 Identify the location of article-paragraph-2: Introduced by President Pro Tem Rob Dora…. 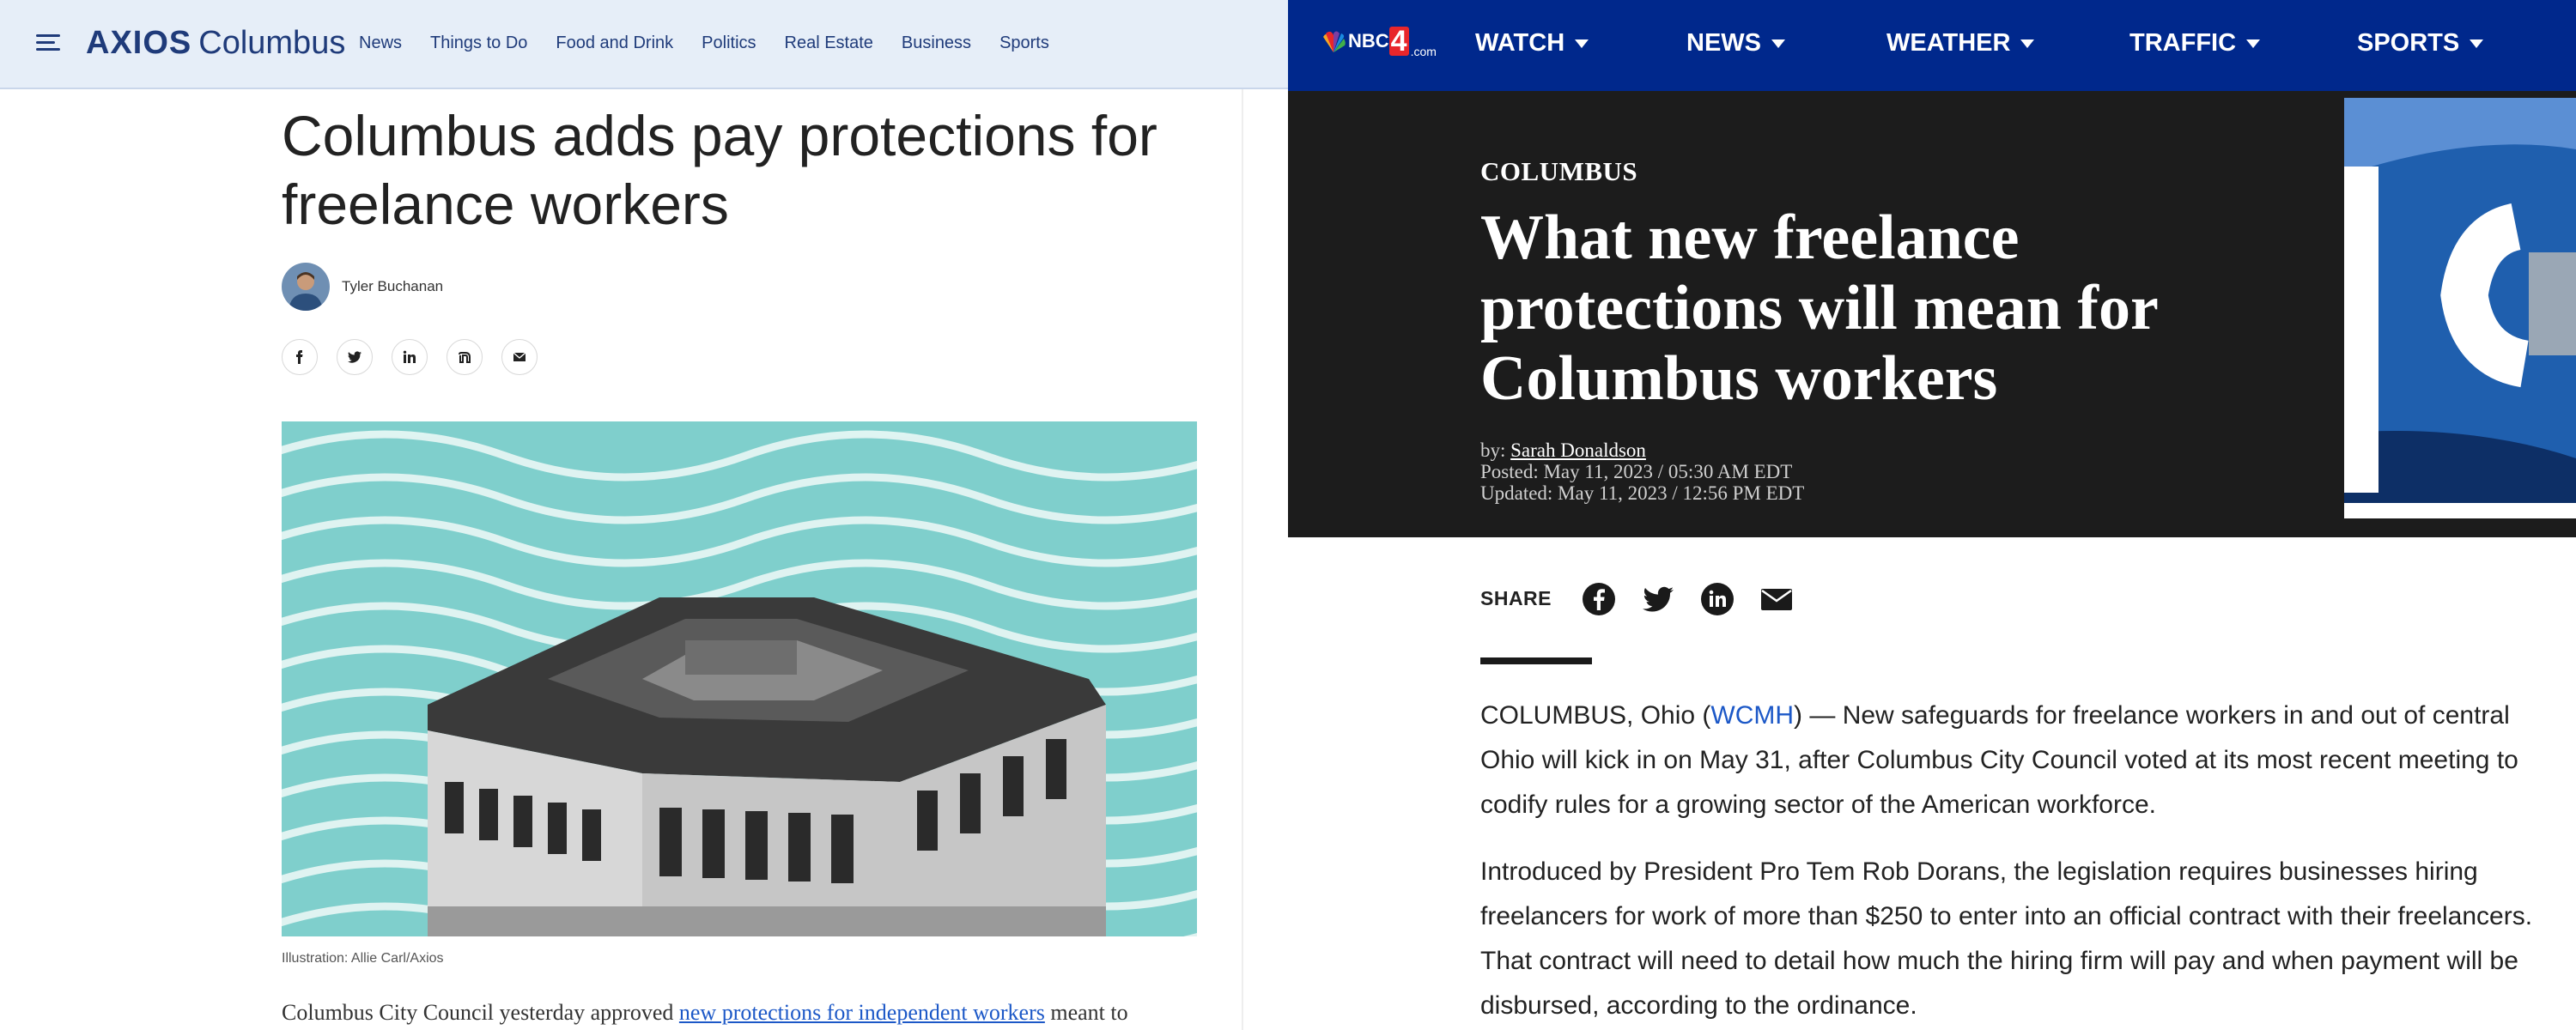
(2006, 938).